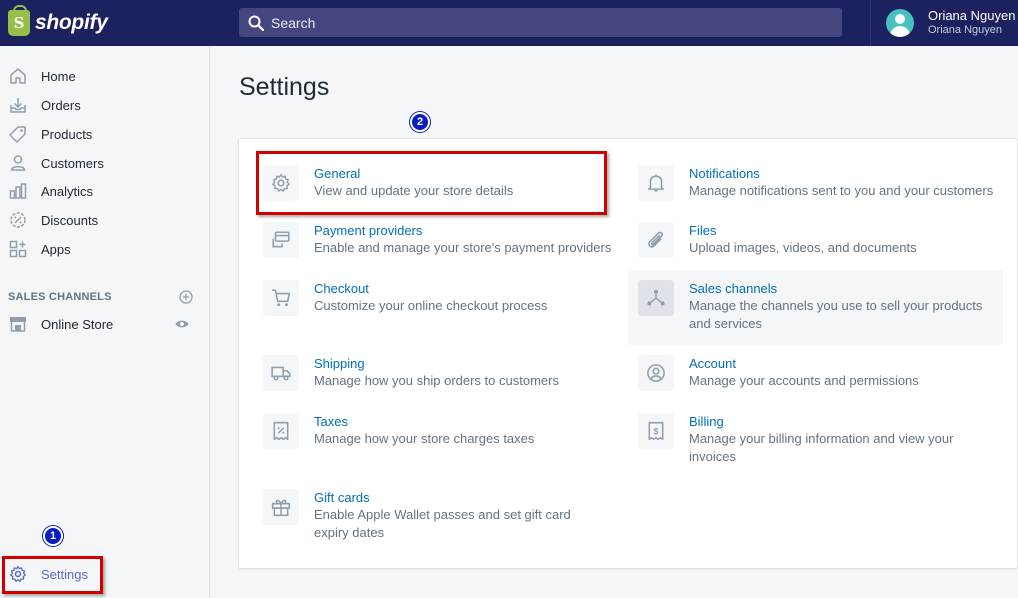  I want to click on customer-icon, so click(18, 163).